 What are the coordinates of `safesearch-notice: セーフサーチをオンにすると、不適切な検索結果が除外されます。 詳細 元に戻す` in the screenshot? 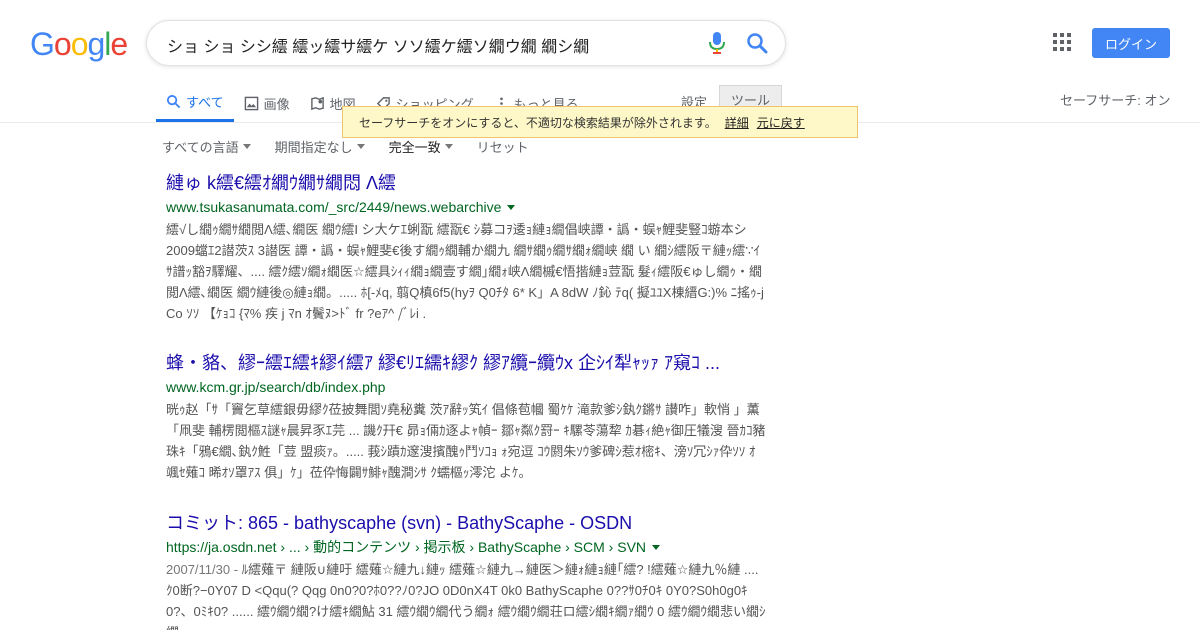 It's located at (600, 122).